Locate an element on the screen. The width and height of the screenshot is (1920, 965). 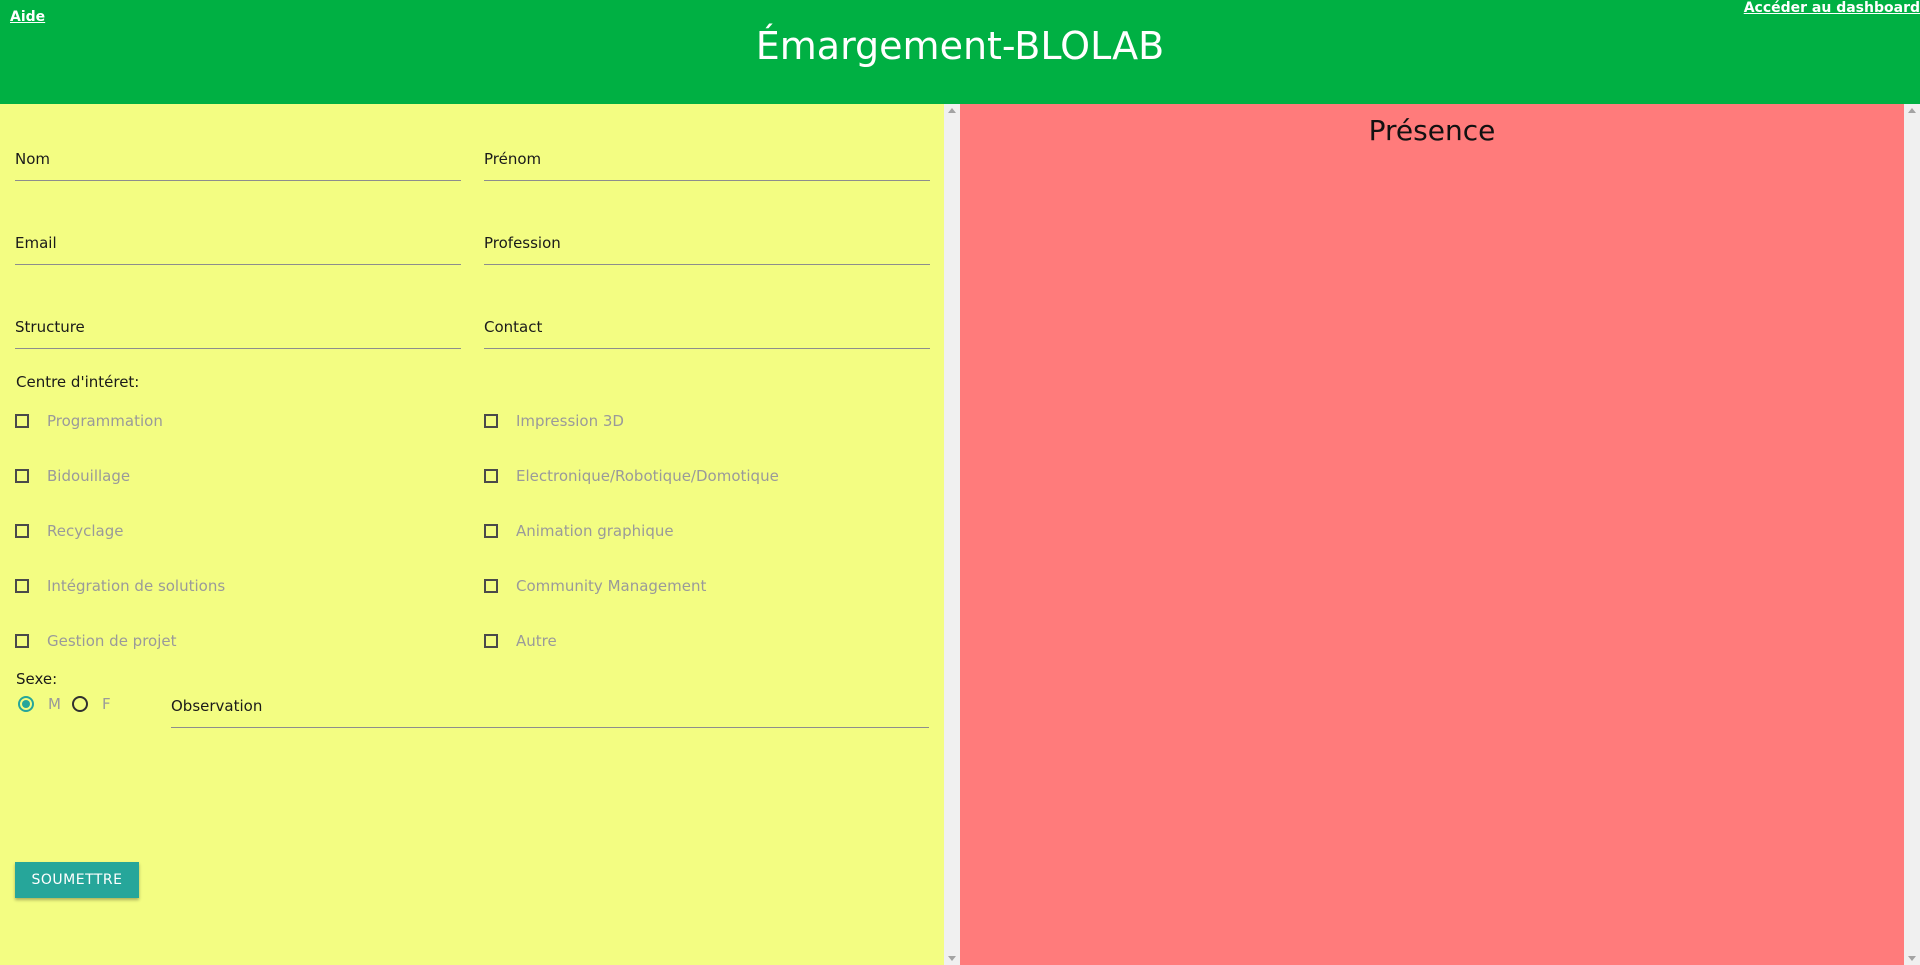
observation-field: Observation is located at coordinates (550, 710).